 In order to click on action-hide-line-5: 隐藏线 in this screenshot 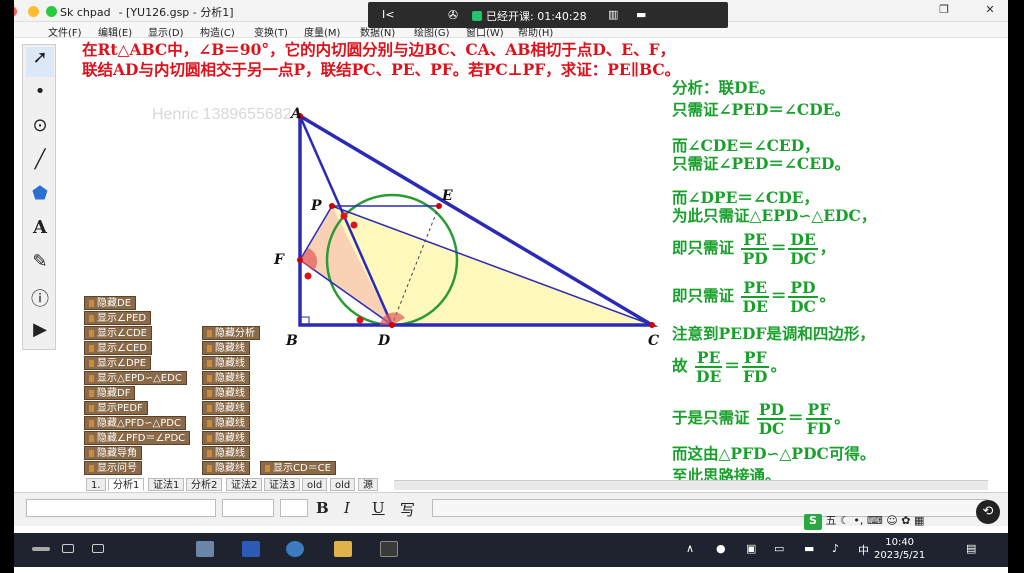, I will do `click(226, 408)`.